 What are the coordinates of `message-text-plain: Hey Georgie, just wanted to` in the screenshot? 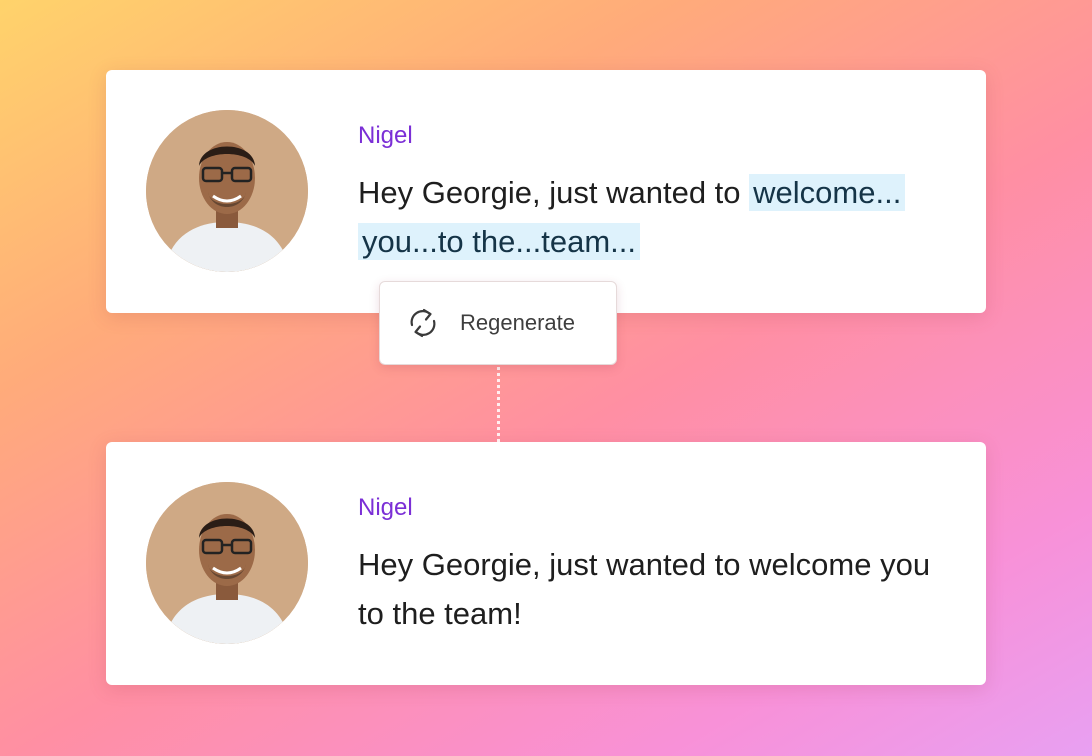 It's located at (554, 192).